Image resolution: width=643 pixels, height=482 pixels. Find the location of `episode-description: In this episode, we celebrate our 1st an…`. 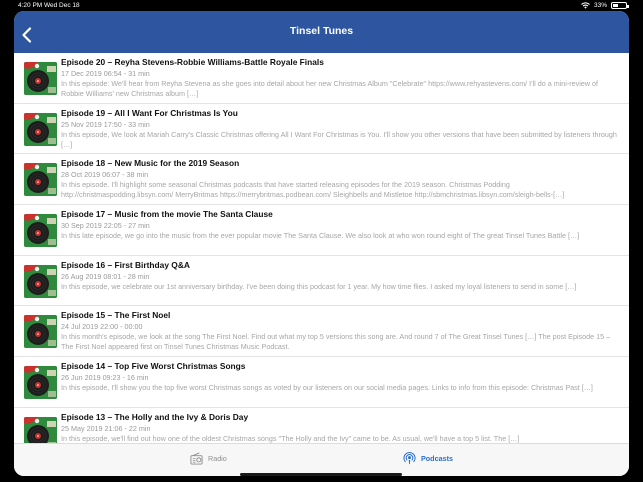

episode-description: In this episode, we celebrate our 1st an… is located at coordinates (319, 286).